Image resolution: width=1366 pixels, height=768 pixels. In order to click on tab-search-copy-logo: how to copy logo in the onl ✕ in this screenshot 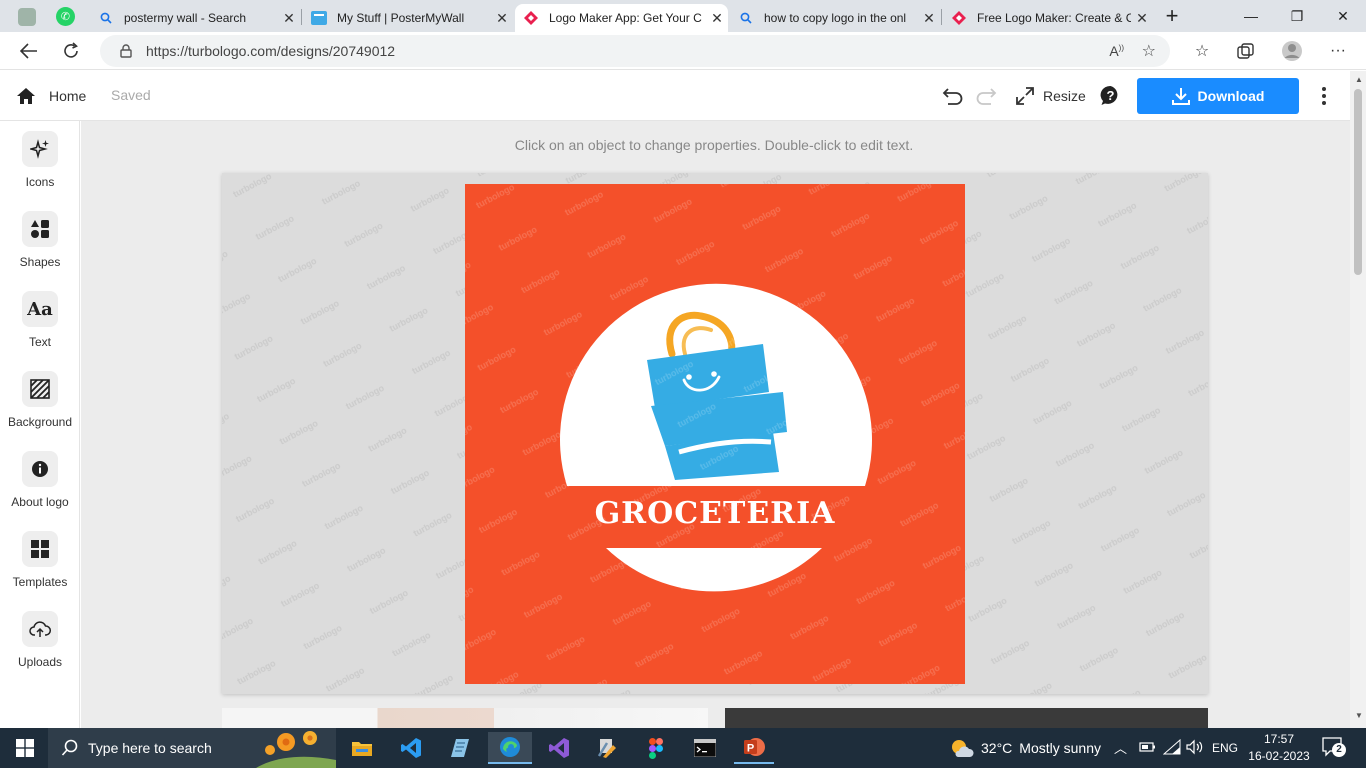, I will do `click(835, 18)`.